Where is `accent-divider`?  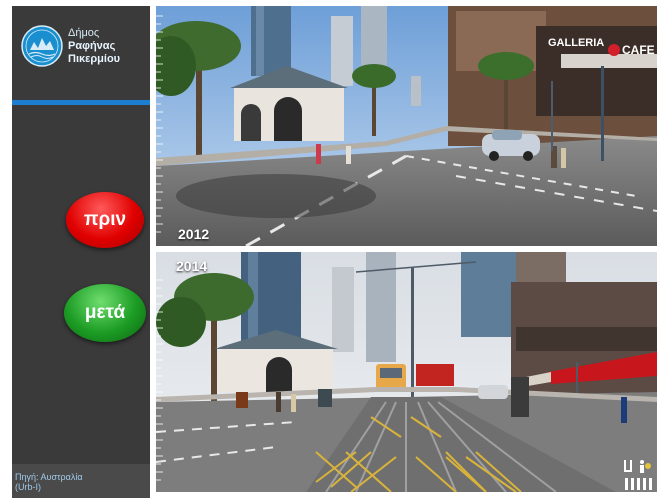
accent-divider is located at coordinates (81, 102).